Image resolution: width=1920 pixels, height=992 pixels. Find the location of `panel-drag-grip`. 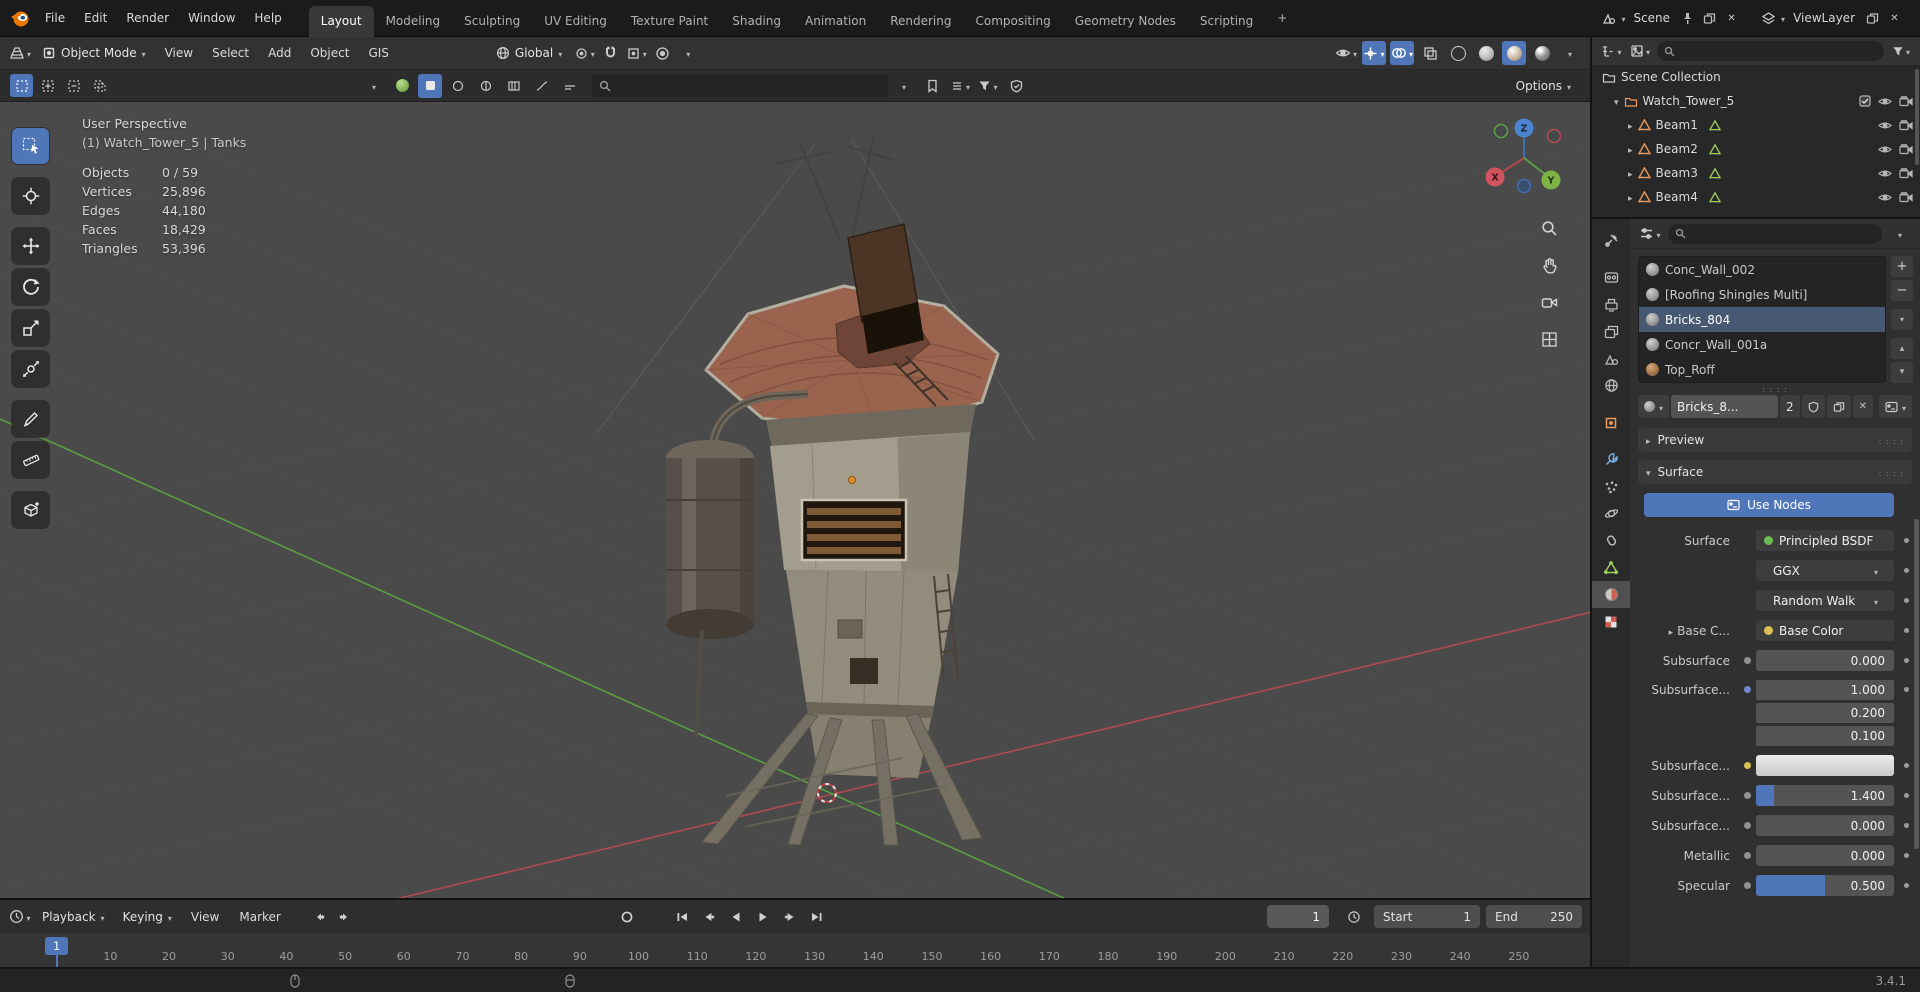

panel-drag-grip is located at coordinates (1891, 472).